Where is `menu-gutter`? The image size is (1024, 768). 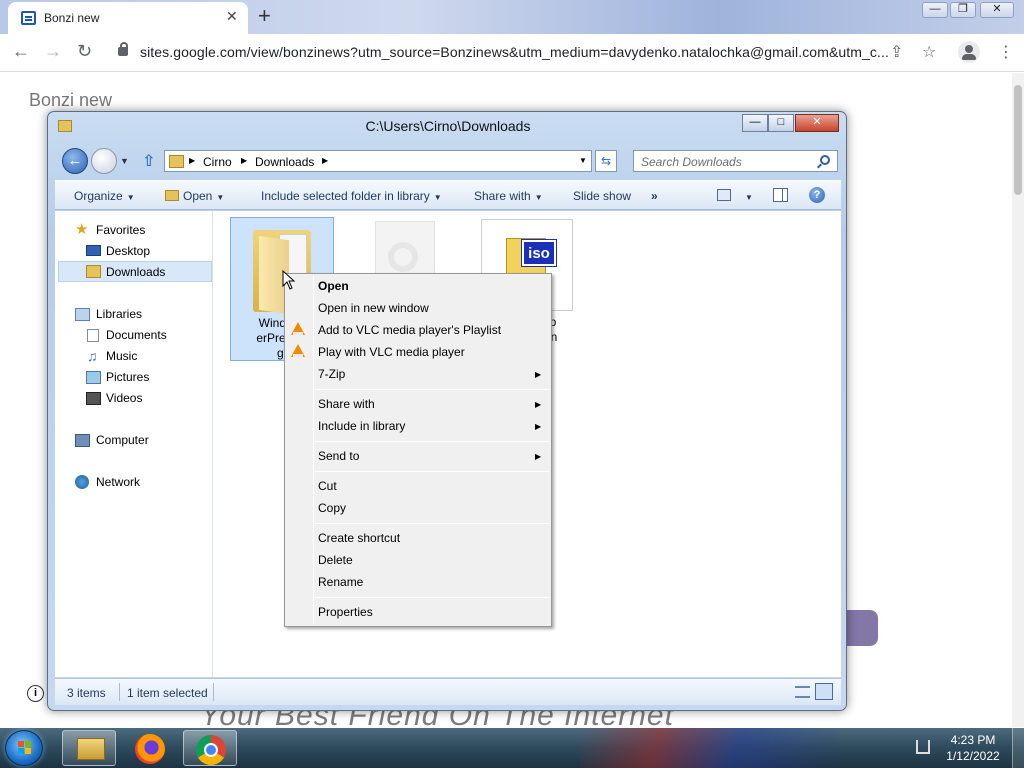
menu-gutter is located at coordinates (313, 450).